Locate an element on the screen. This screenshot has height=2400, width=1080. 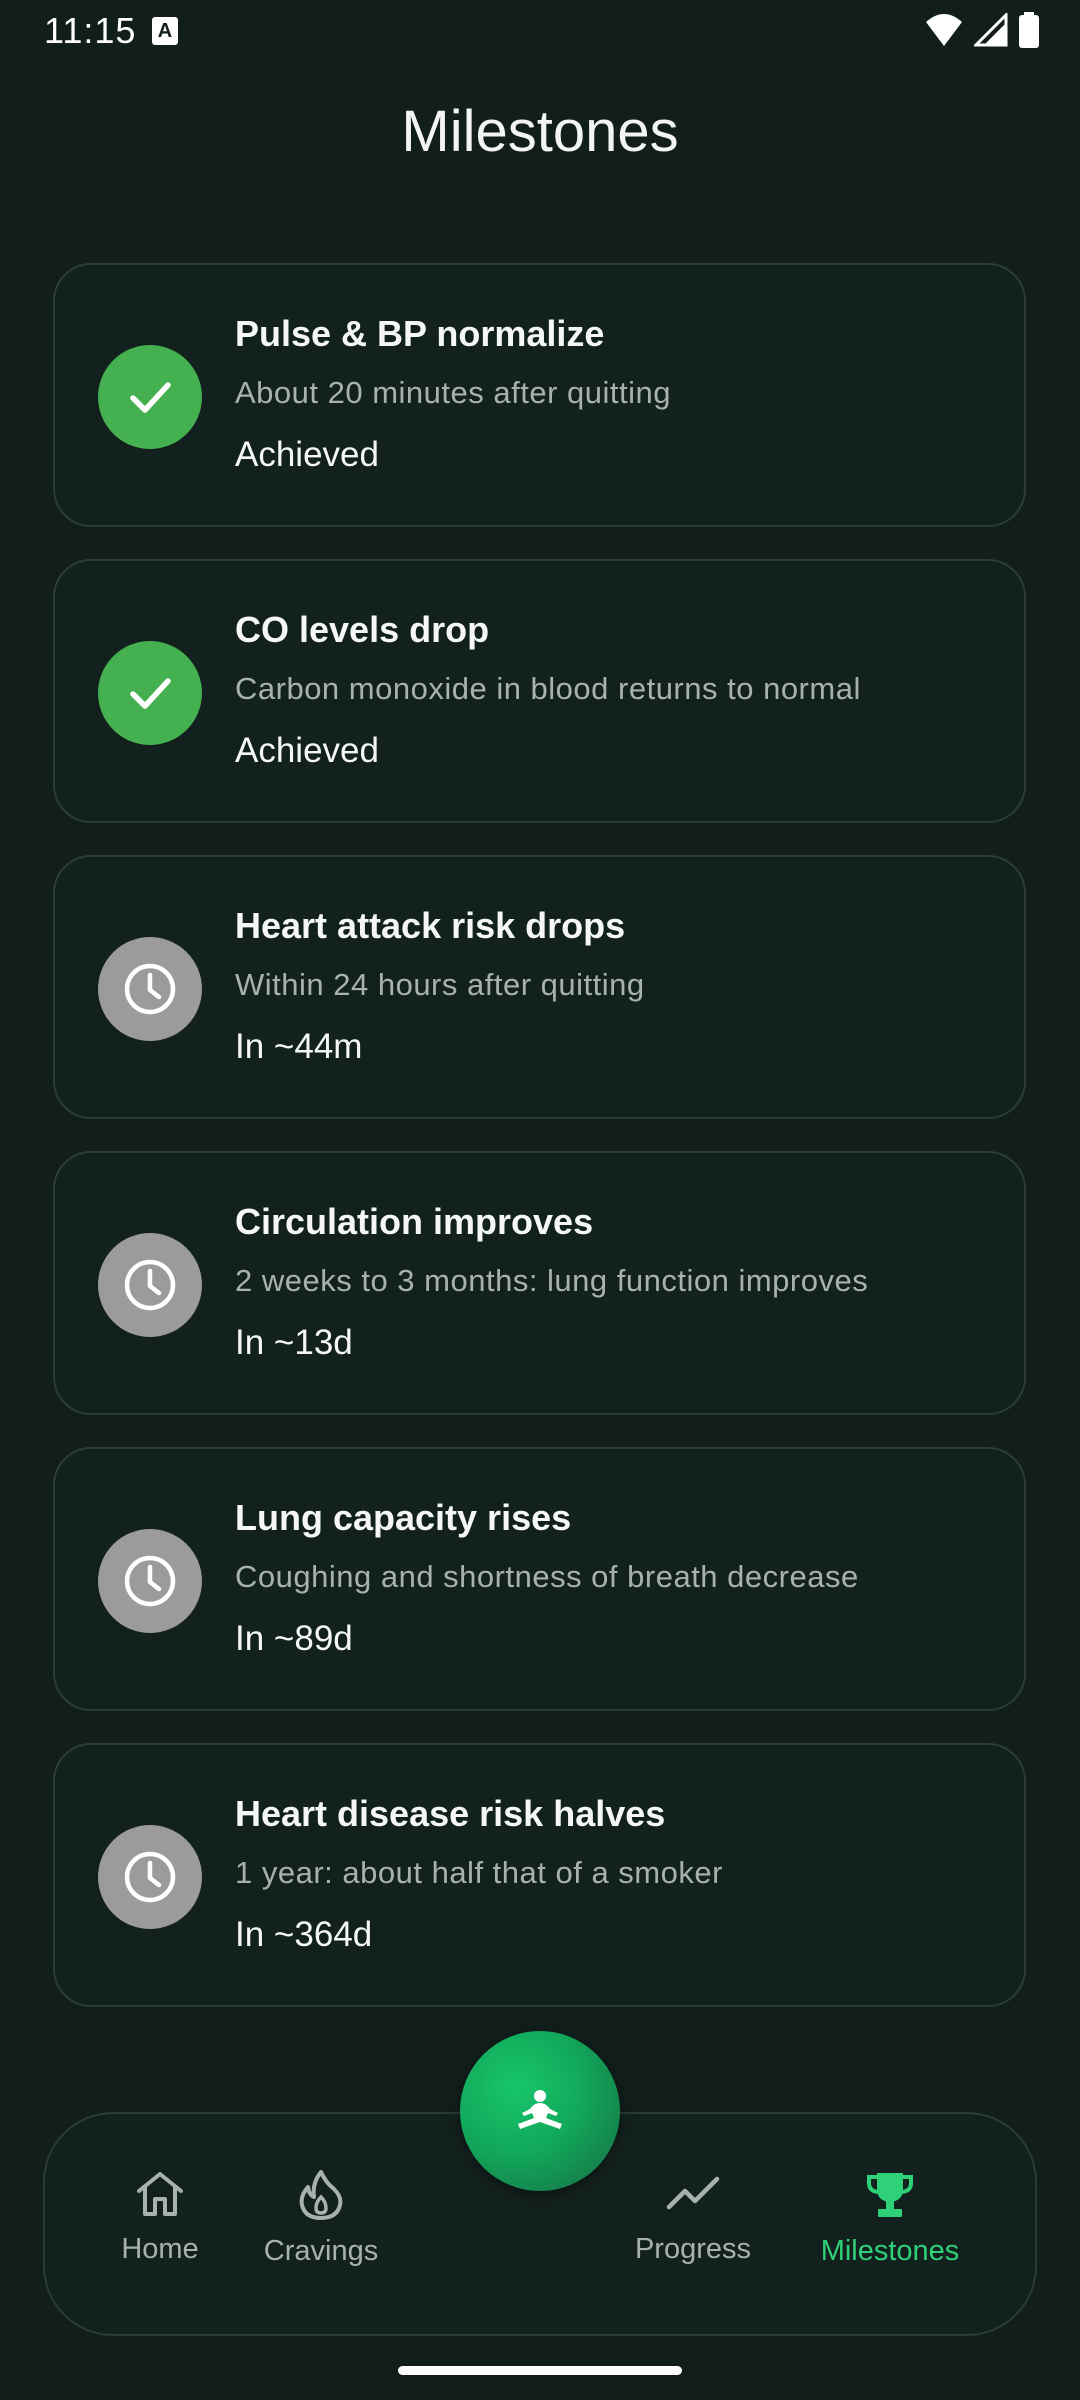
milestone-status: In ~89d is located at coordinates (294, 1638).